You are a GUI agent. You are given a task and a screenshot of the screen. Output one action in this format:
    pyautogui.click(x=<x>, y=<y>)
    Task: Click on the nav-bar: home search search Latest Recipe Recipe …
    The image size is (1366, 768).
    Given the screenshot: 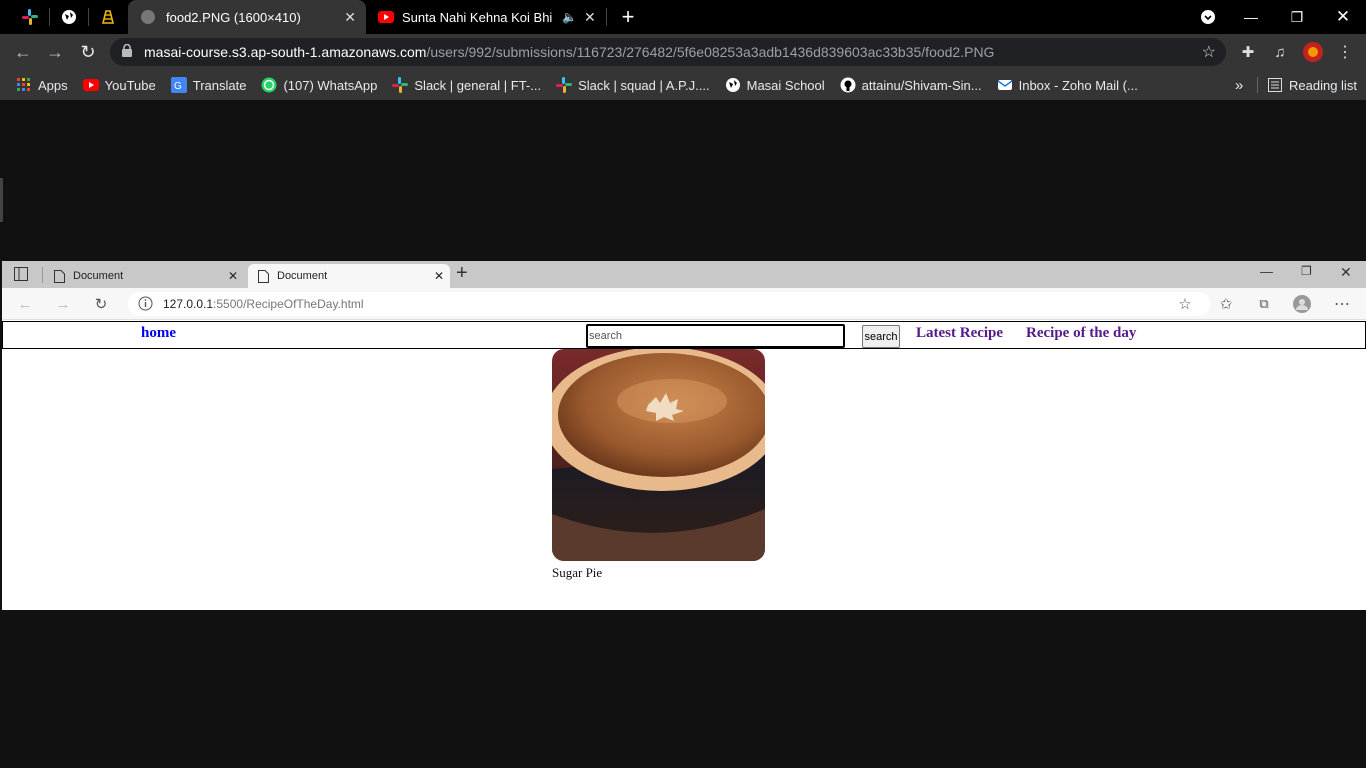 What is the action you would take?
    pyautogui.click(x=684, y=335)
    